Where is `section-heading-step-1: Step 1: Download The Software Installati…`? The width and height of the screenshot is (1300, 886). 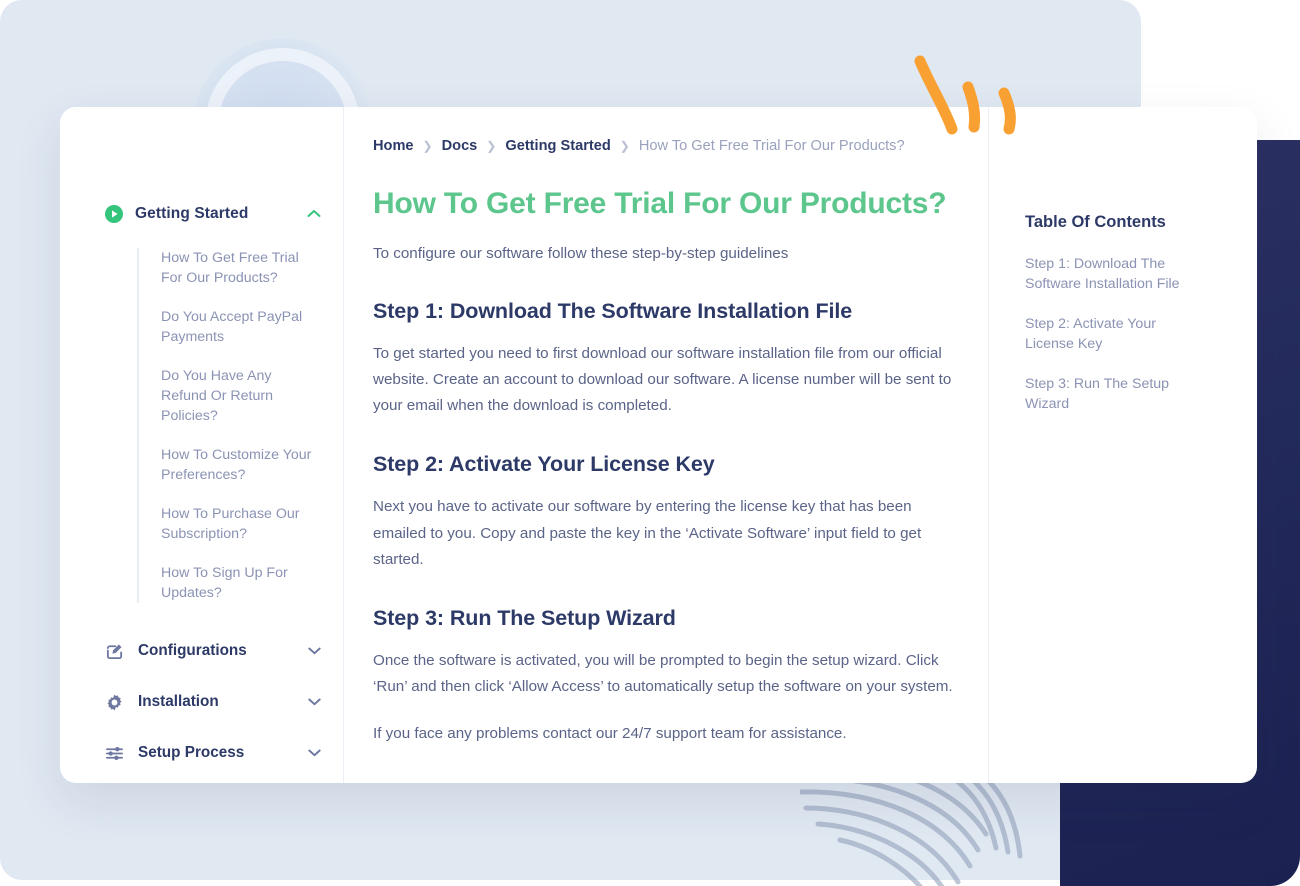 section-heading-step-1: Step 1: Download The Software Installati… is located at coordinates (613, 310).